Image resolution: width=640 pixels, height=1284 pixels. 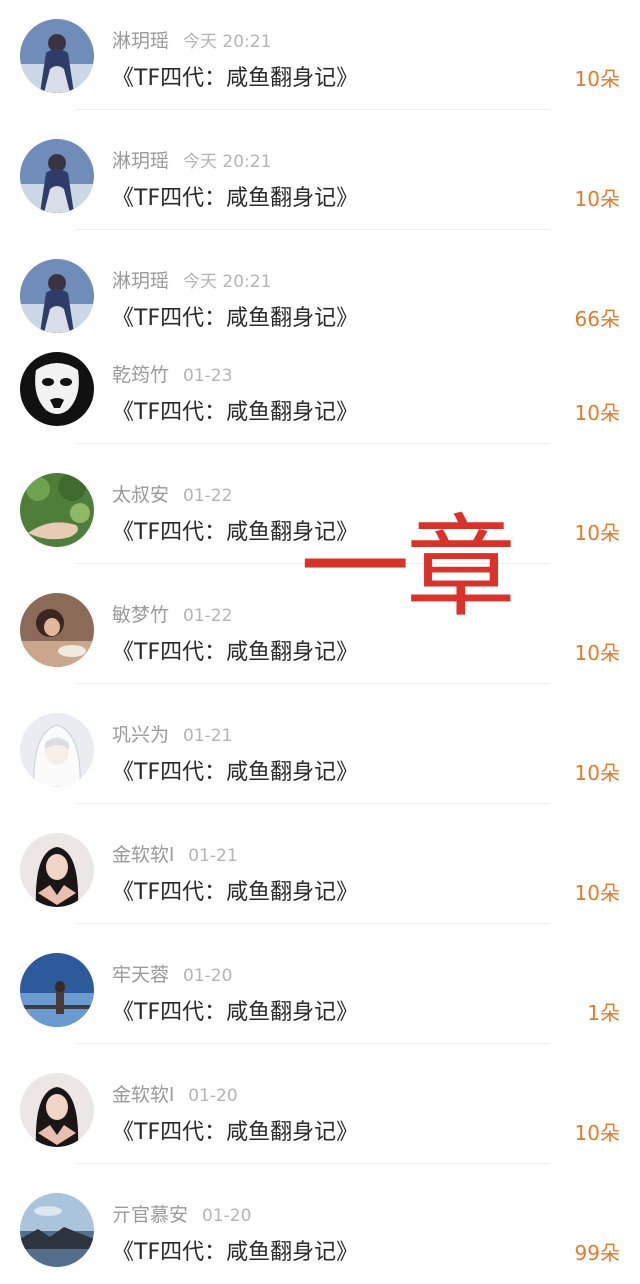 What do you see at coordinates (603, 1013) in the screenshot?
I see `flower-amount: 1朵` at bounding box center [603, 1013].